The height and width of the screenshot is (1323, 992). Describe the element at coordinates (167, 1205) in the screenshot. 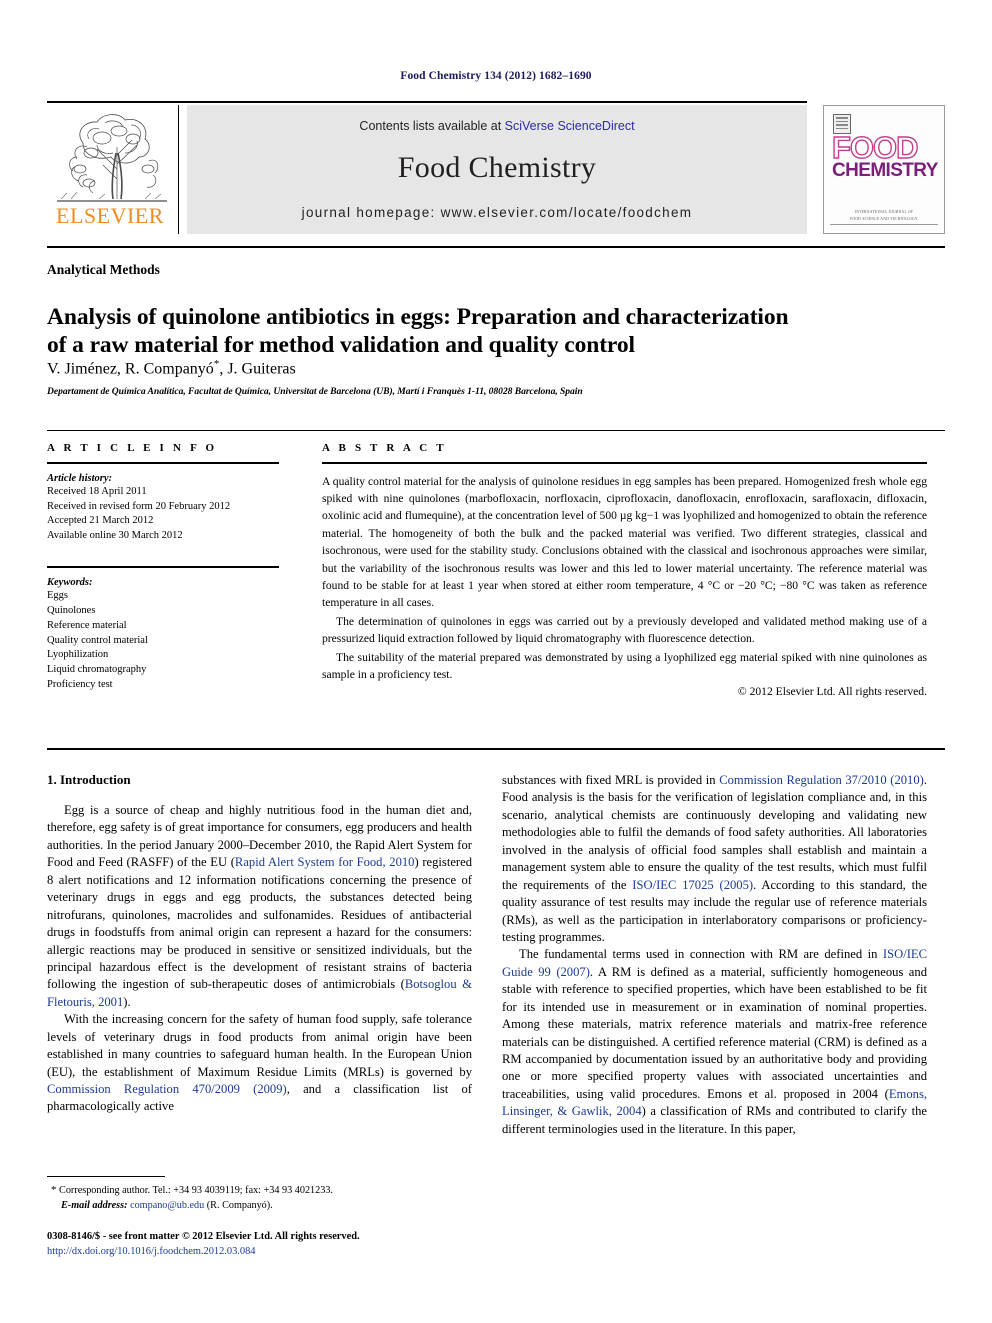

I see `email-link: compano@ub.edu` at that location.